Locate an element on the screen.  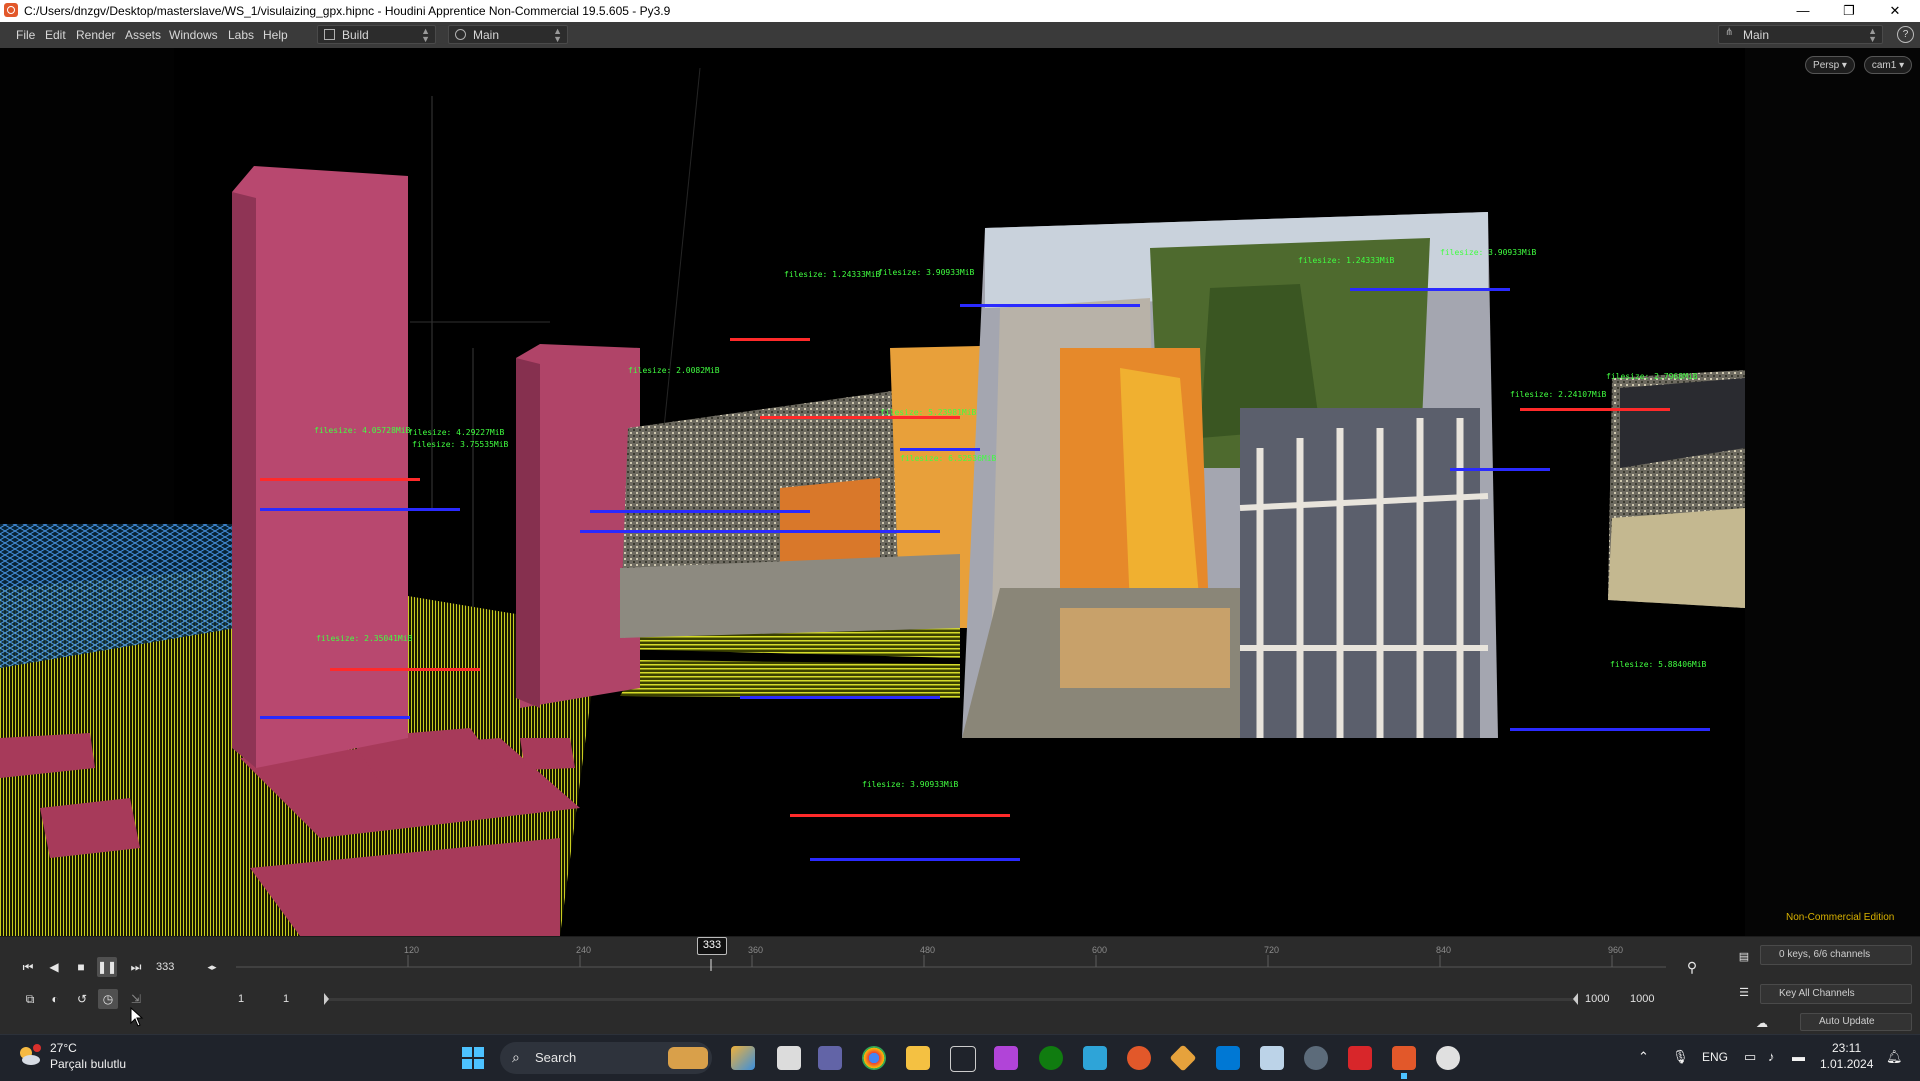
close-button: ✕ is located at coordinates (1895, 11).